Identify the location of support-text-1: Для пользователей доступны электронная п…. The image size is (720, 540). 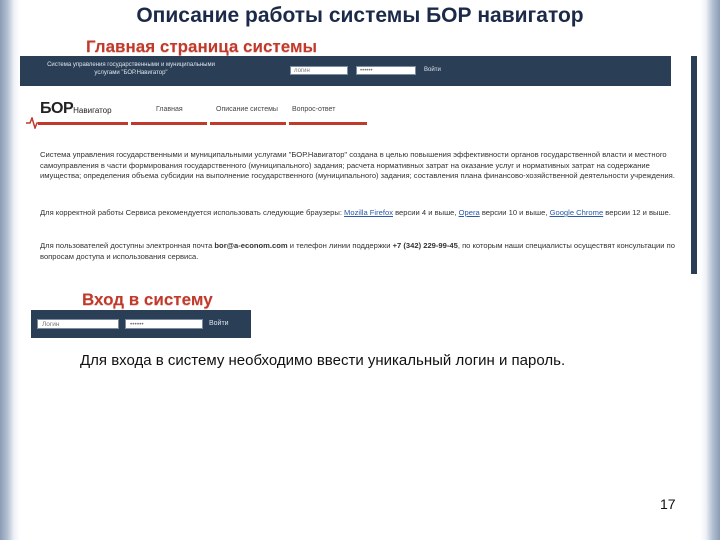
(127, 245).